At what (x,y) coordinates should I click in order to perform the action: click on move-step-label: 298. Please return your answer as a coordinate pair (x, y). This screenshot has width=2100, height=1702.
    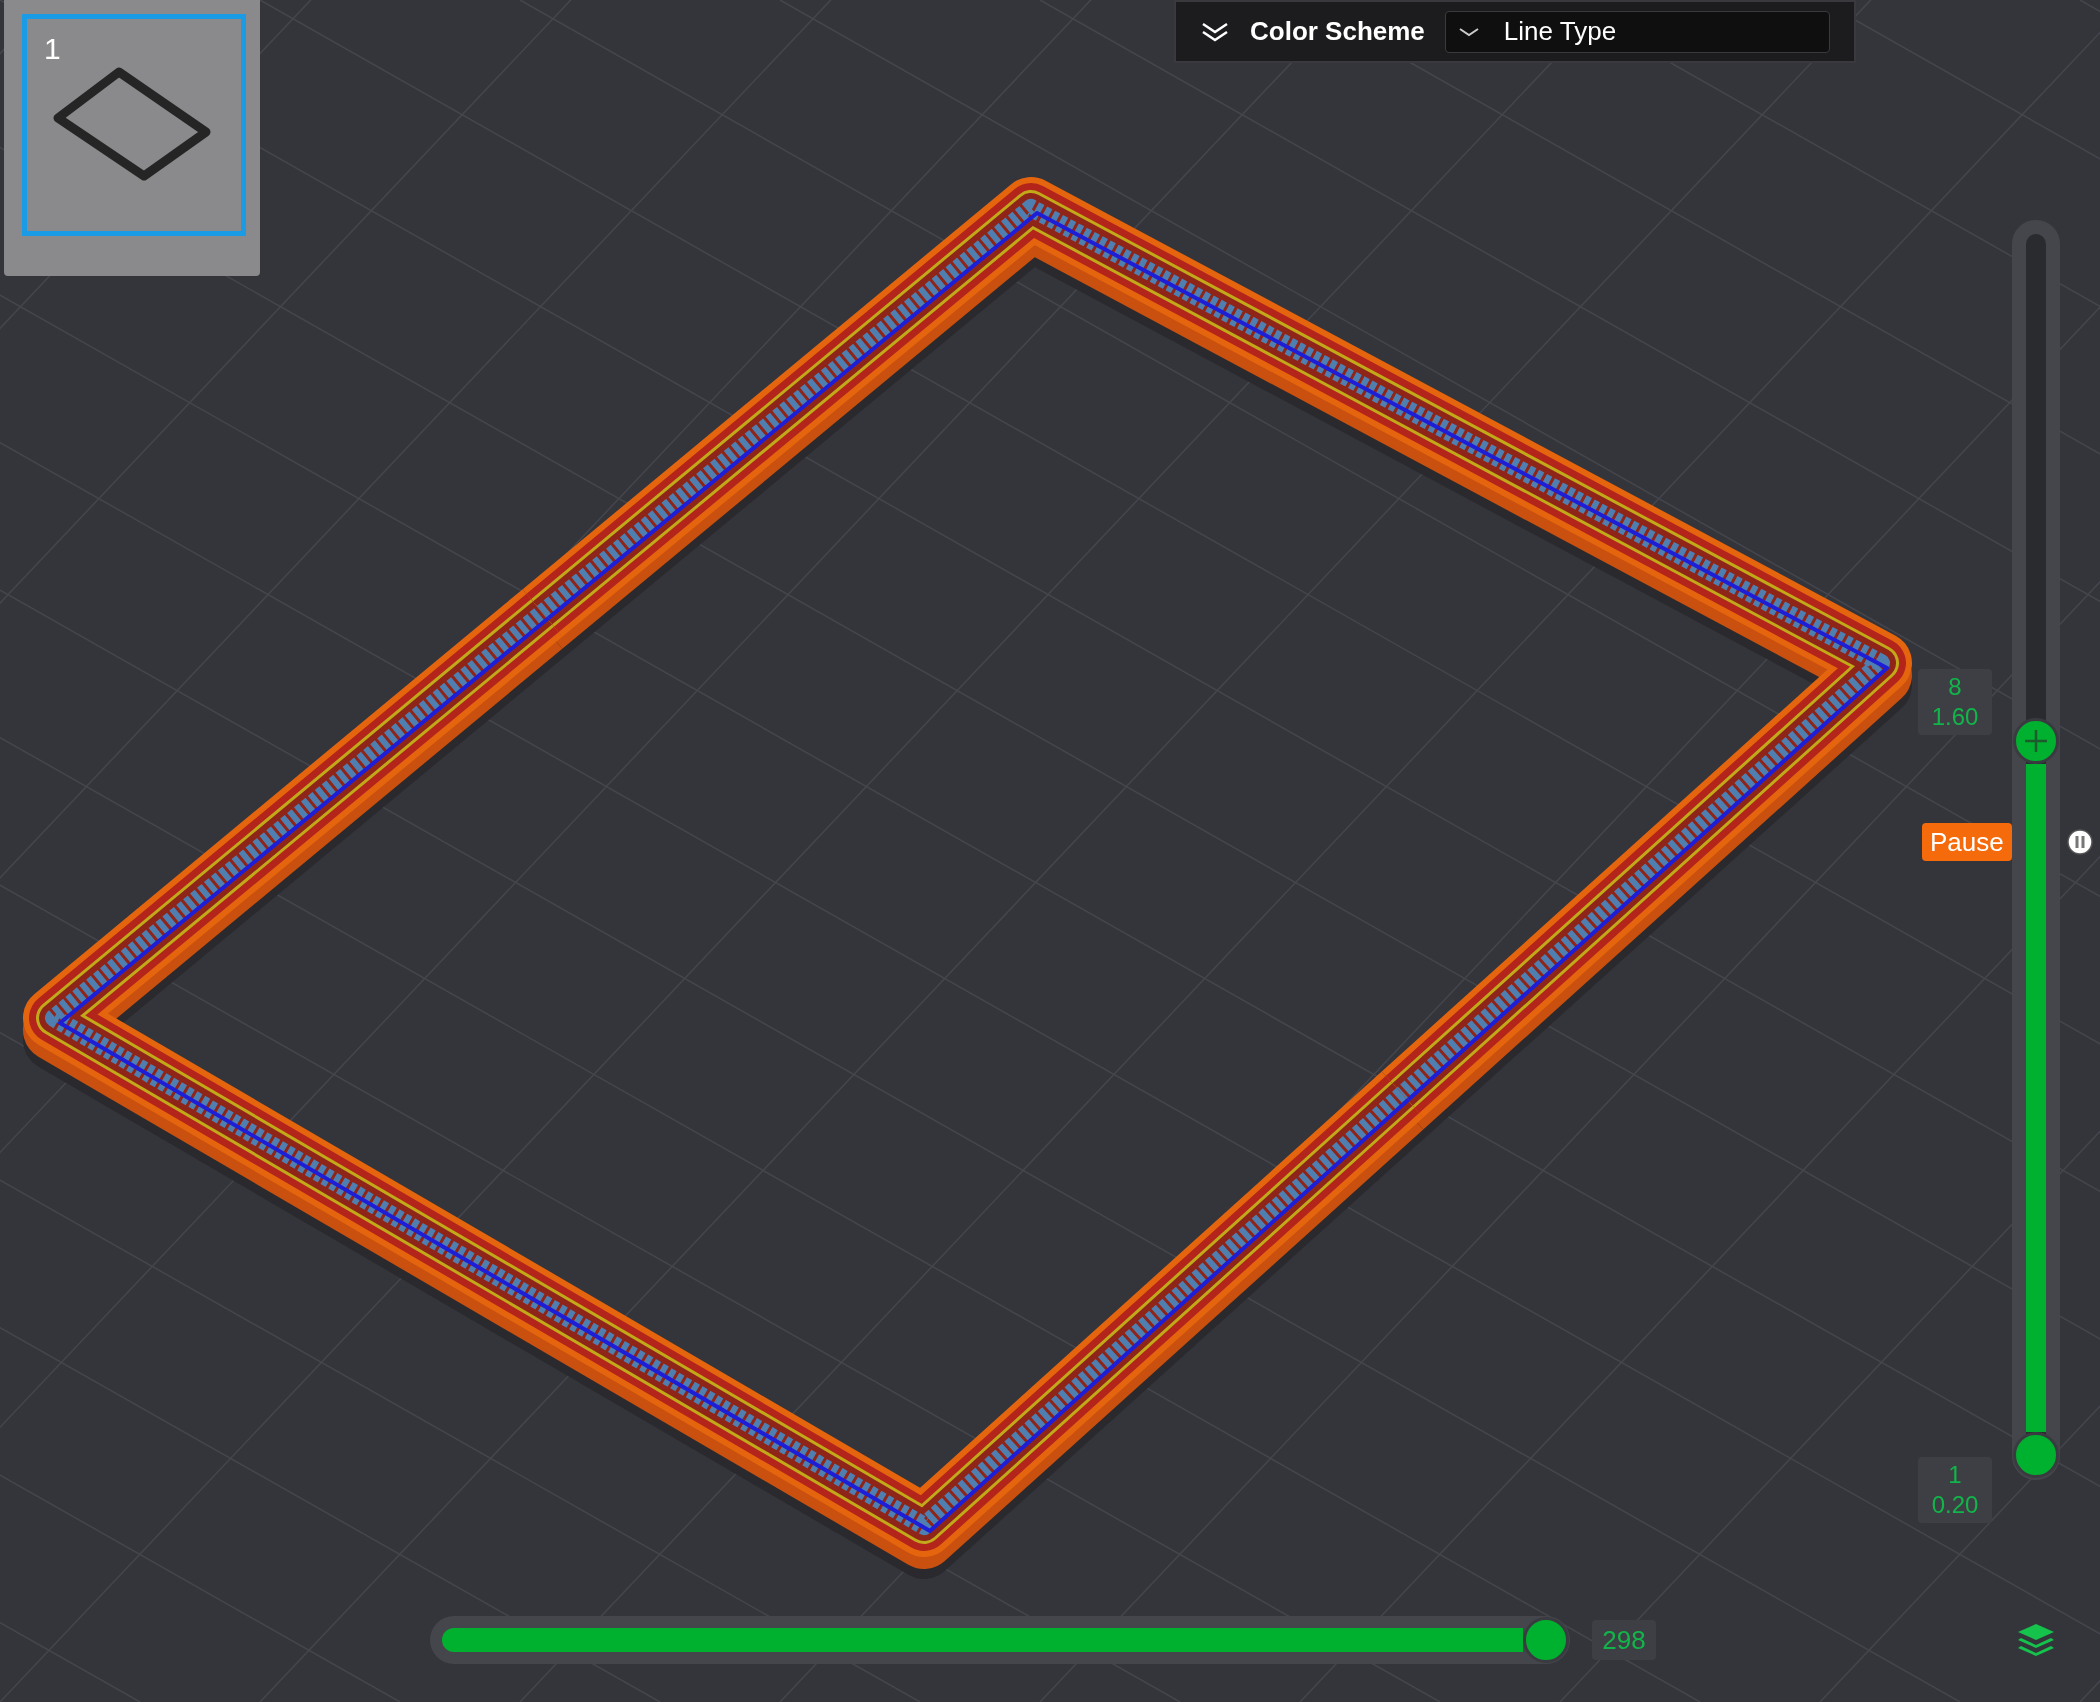
    Looking at the image, I should click on (1624, 1640).